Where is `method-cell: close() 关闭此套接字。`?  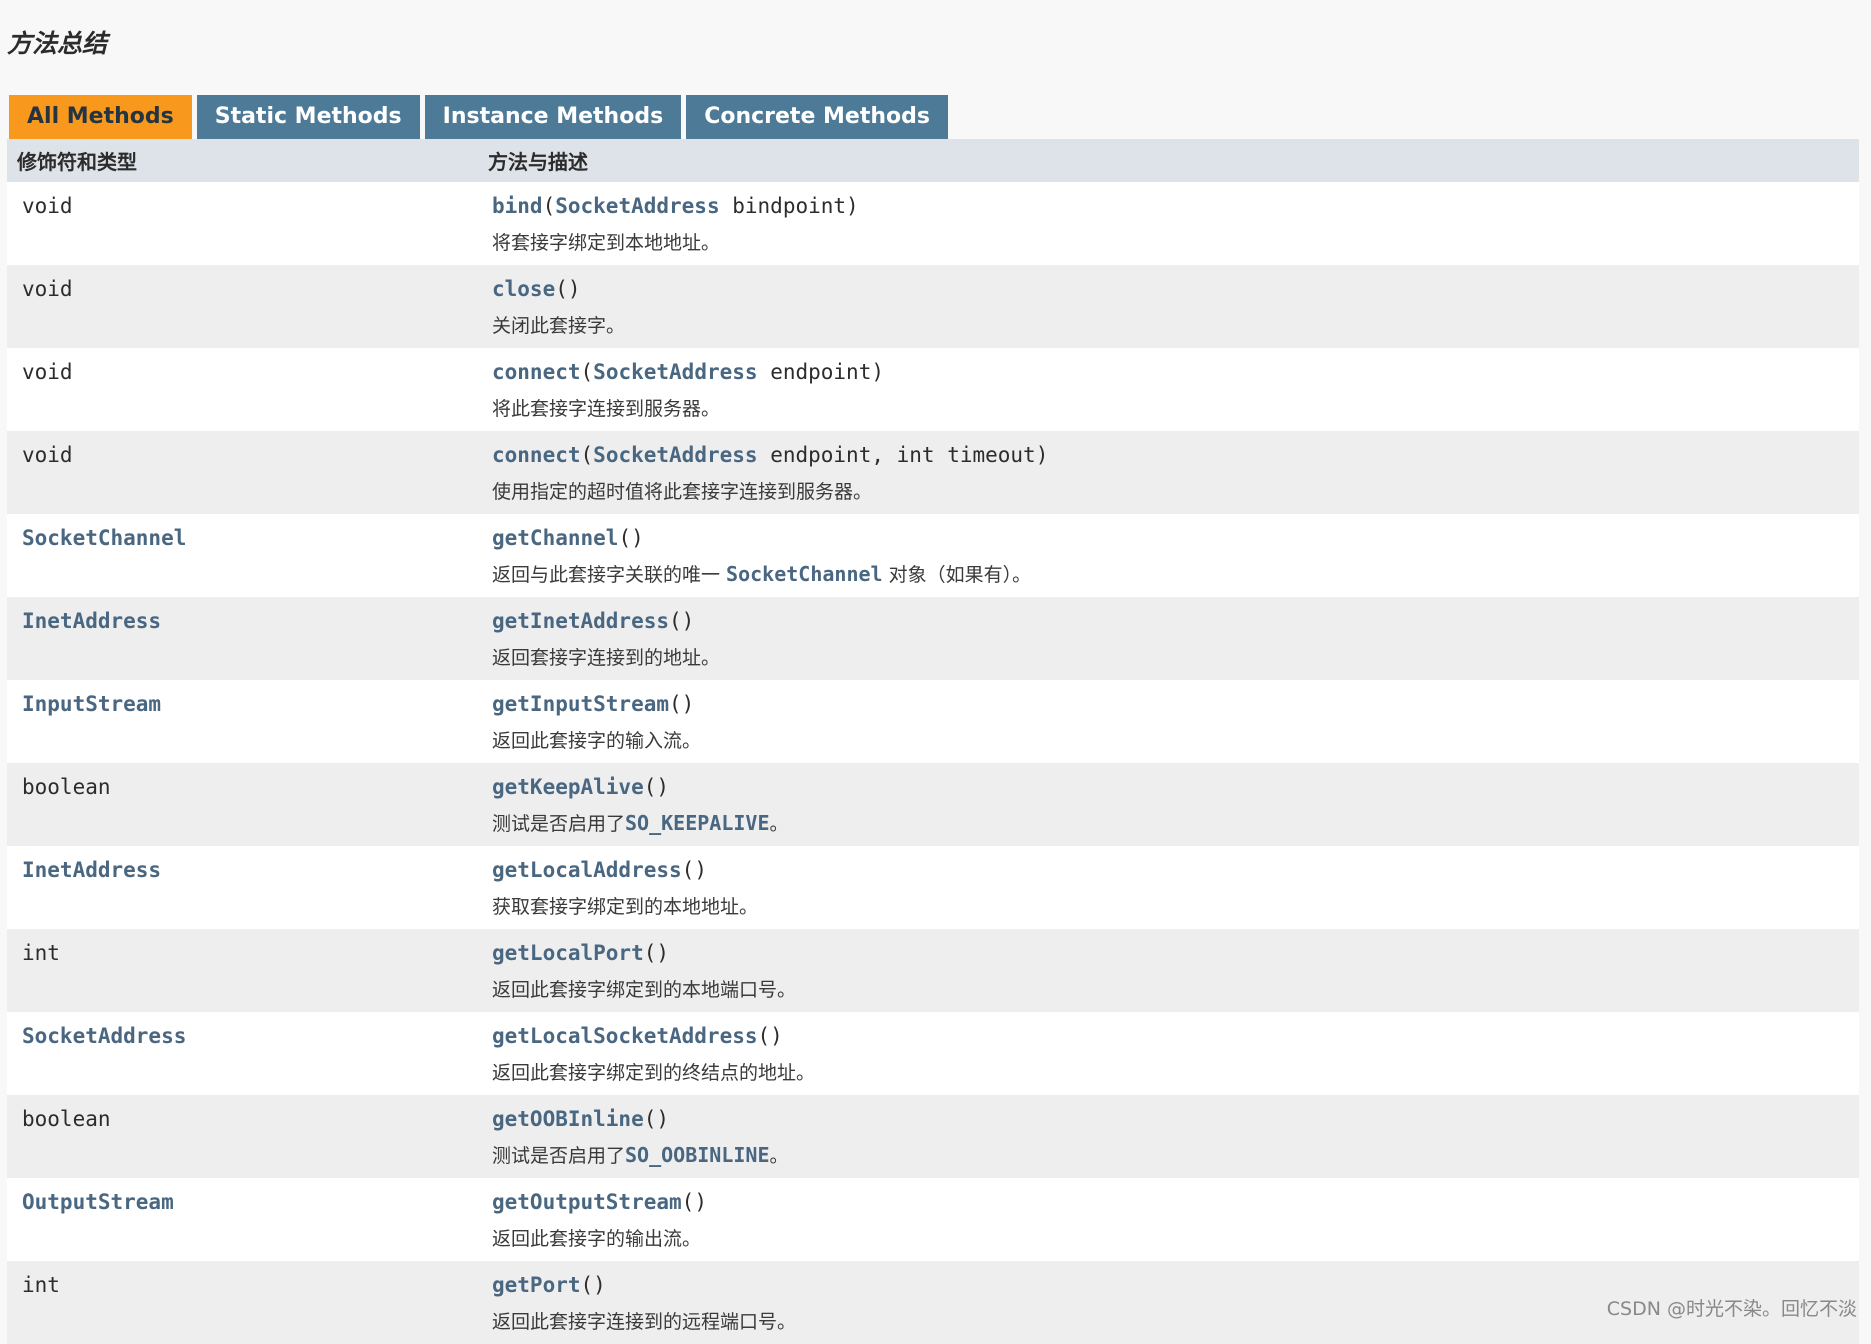
method-cell: close() 关闭此套接字。 is located at coordinates (551, 306).